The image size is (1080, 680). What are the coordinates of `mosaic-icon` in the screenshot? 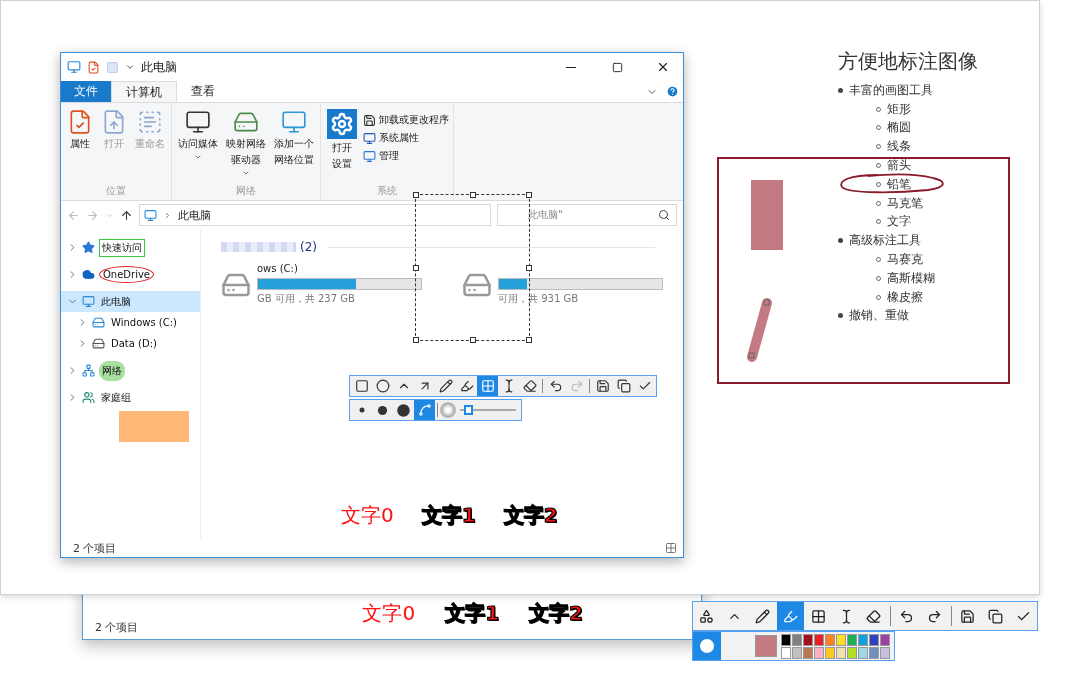 It's located at (818, 616).